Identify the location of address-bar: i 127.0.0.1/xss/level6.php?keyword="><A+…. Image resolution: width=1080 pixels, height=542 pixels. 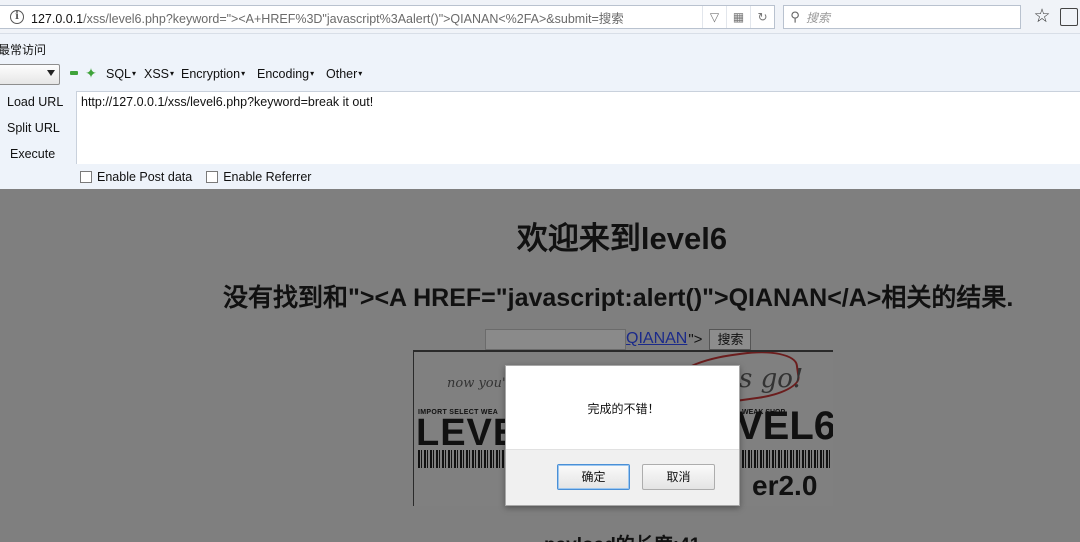
(387, 17).